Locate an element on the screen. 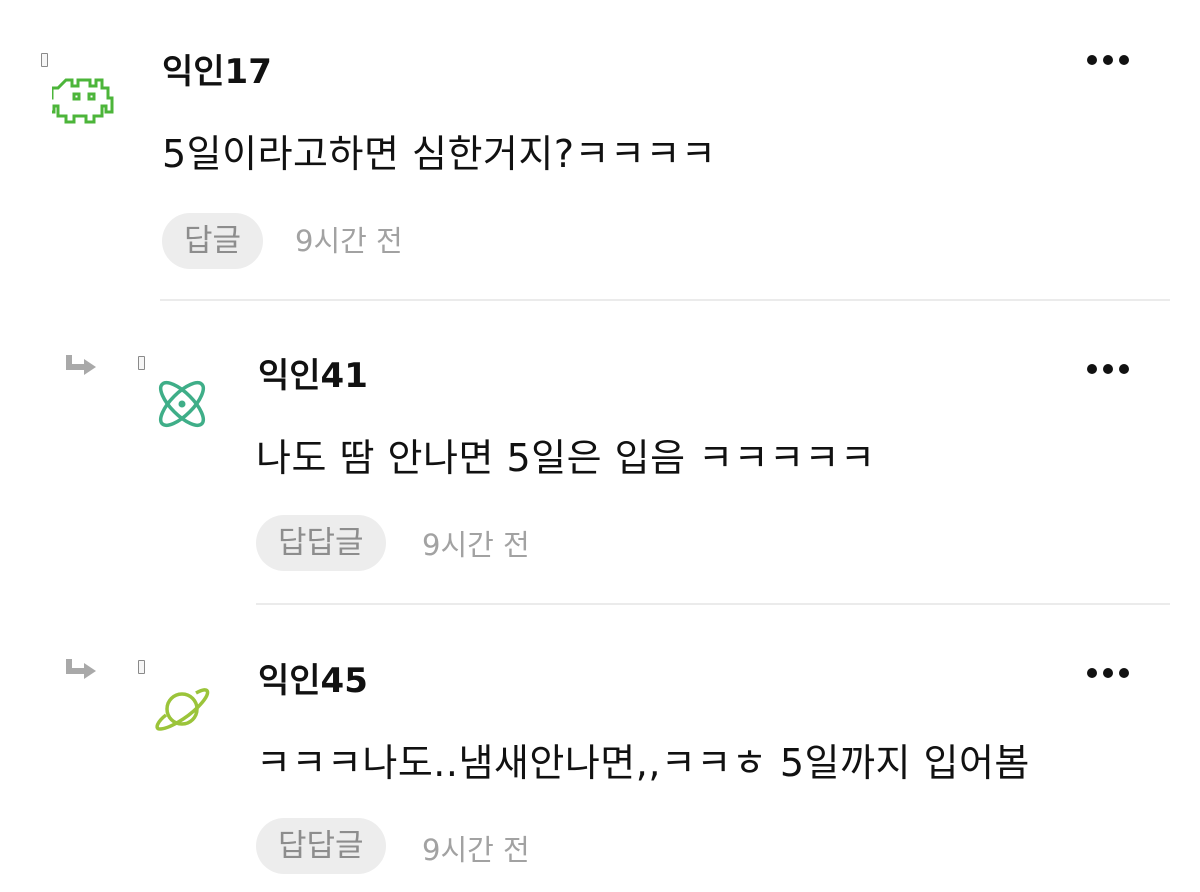 The height and width of the screenshot is (892, 1200). reply-arrow-icon is located at coordinates (83, 669).